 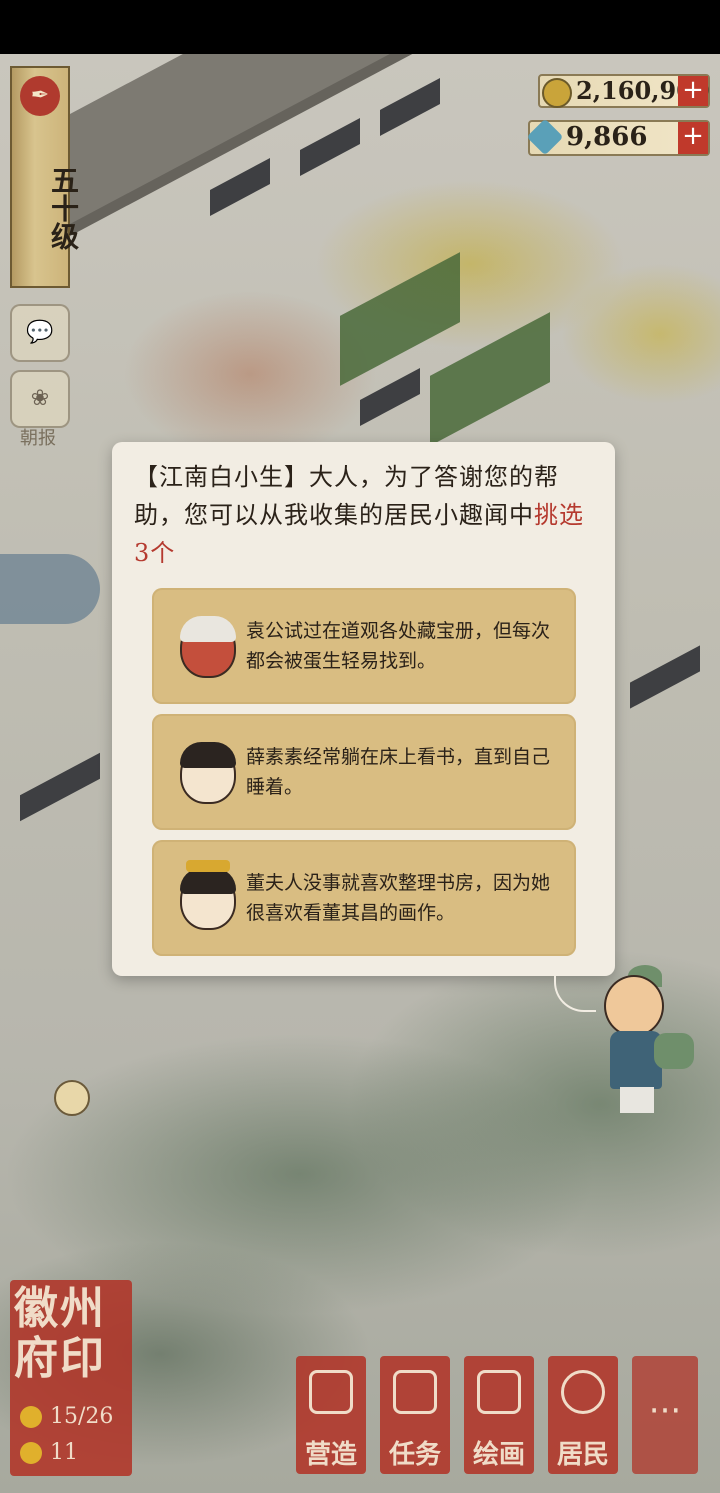 I want to click on jade-counter: 9,866 +, so click(x=618, y=137).